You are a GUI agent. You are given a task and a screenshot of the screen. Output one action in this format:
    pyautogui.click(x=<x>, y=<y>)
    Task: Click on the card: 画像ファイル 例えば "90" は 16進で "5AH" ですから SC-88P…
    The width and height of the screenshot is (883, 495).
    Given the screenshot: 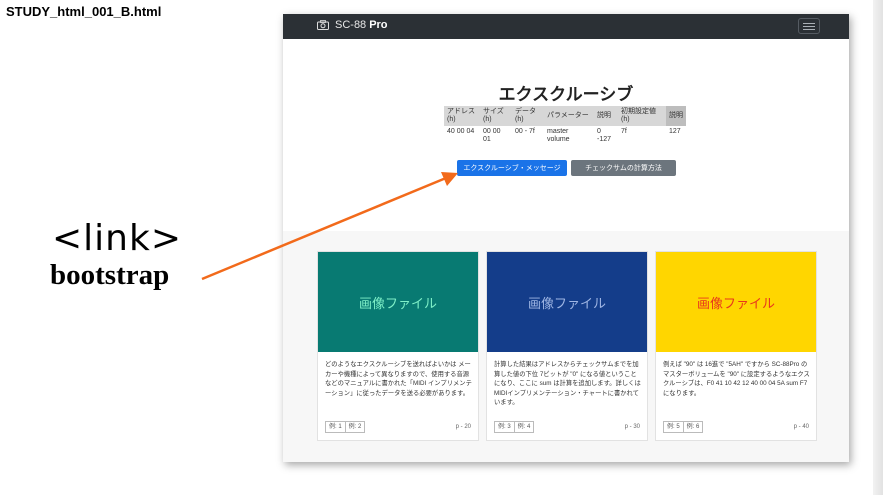 What is the action you would take?
    pyautogui.click(x=736, y=346)
    